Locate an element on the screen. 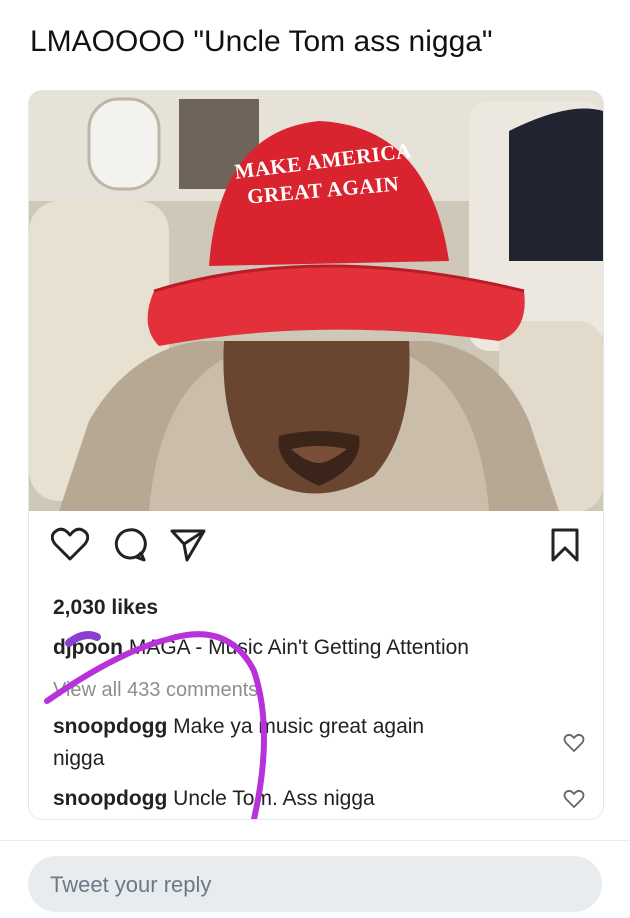  reply-input: Tweet your reply is located at coordinates (315, 884).